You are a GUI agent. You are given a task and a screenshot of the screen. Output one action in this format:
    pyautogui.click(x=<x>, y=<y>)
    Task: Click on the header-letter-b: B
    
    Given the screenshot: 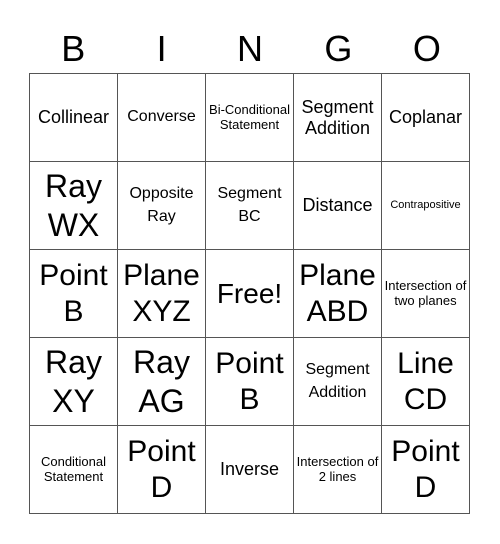 What is the action you would take?
    pyautogui.click(x=73, y=48)
    